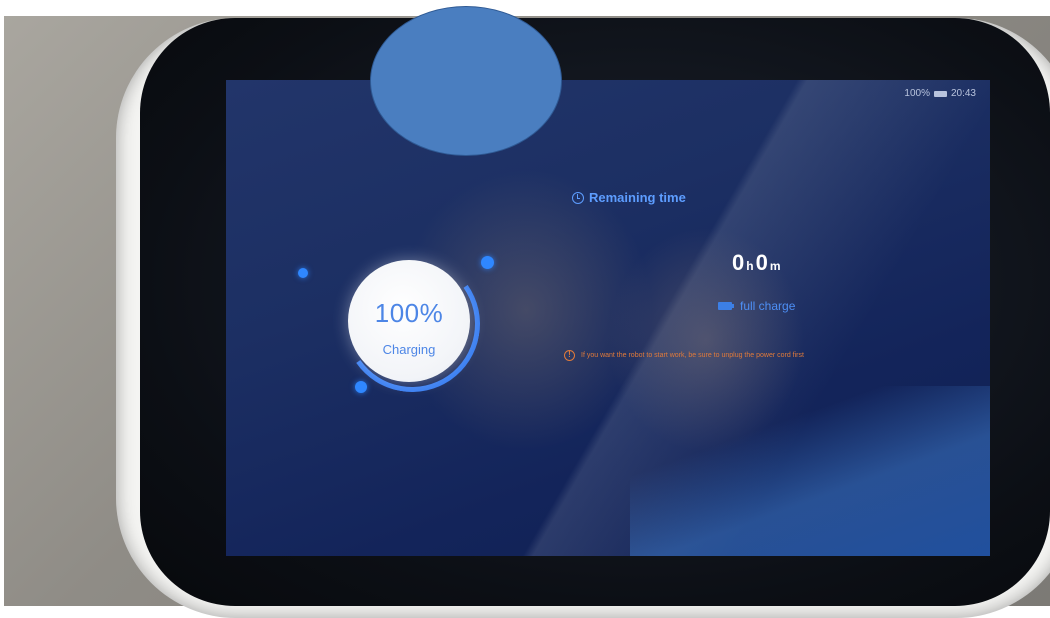 This screenshot has height=618, width=1050. I want to click on clock-time: 20:43, so click(963, 93).